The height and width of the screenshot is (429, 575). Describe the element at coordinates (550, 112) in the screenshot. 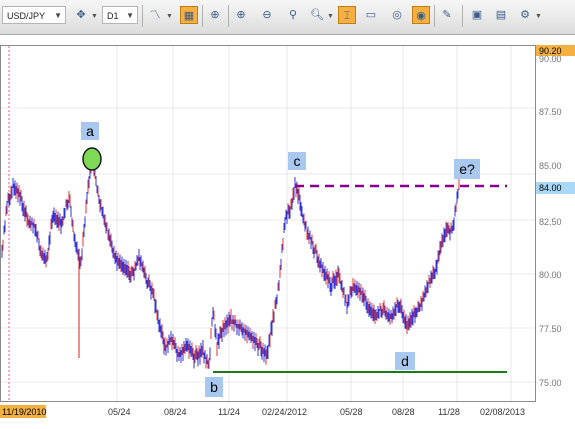

I see `price-tick-87: 87.50` at that location.